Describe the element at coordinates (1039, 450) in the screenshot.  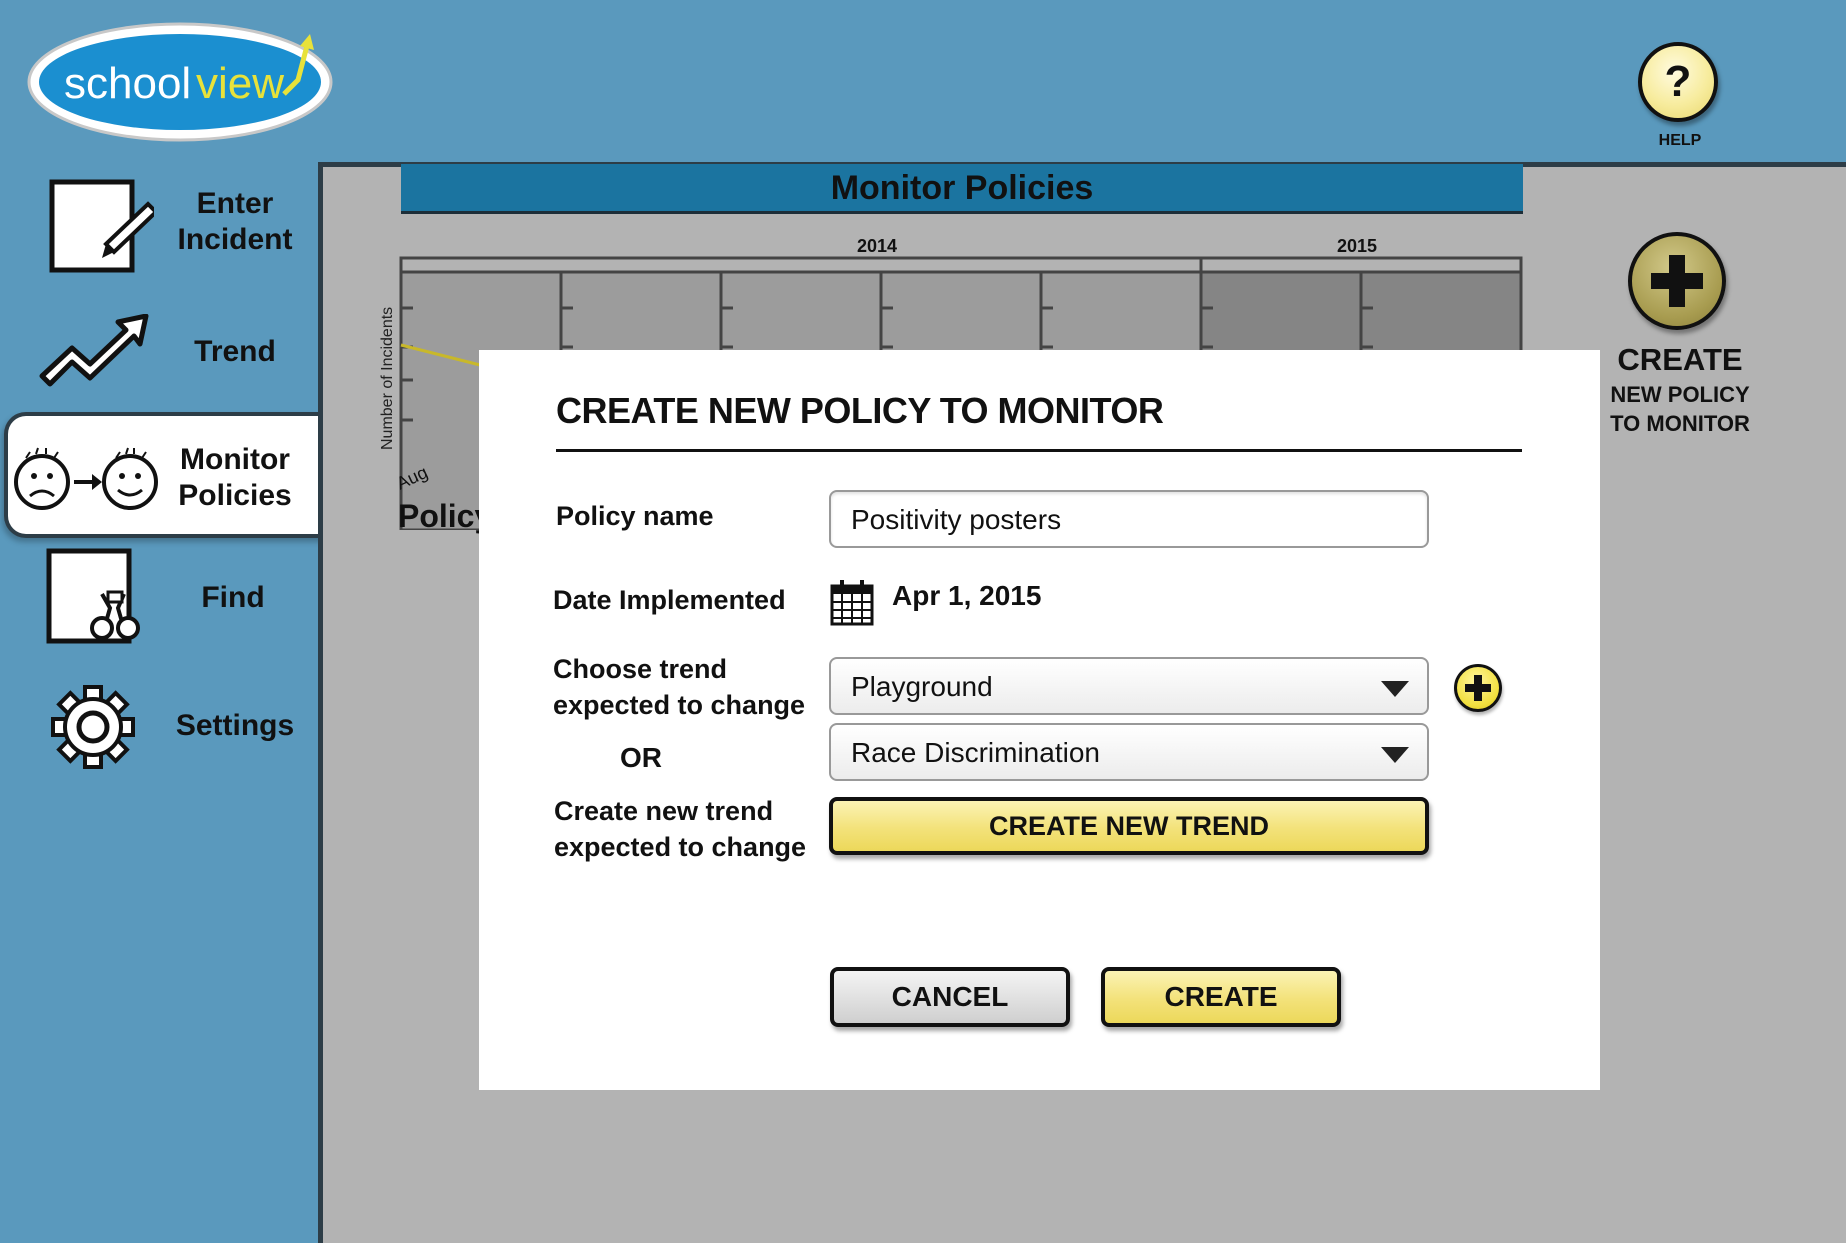
I see `dialog-title-divider` at that location.